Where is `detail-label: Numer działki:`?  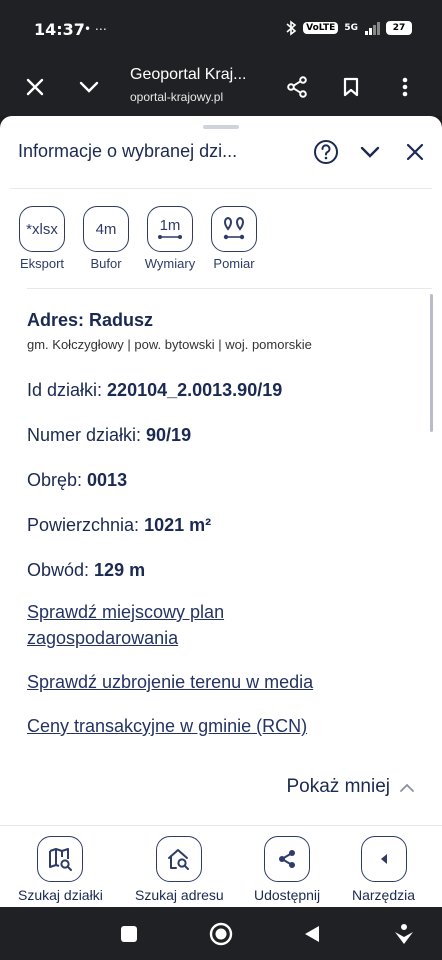 detail-label: Numer działki: is located at coordinates (87, 435).